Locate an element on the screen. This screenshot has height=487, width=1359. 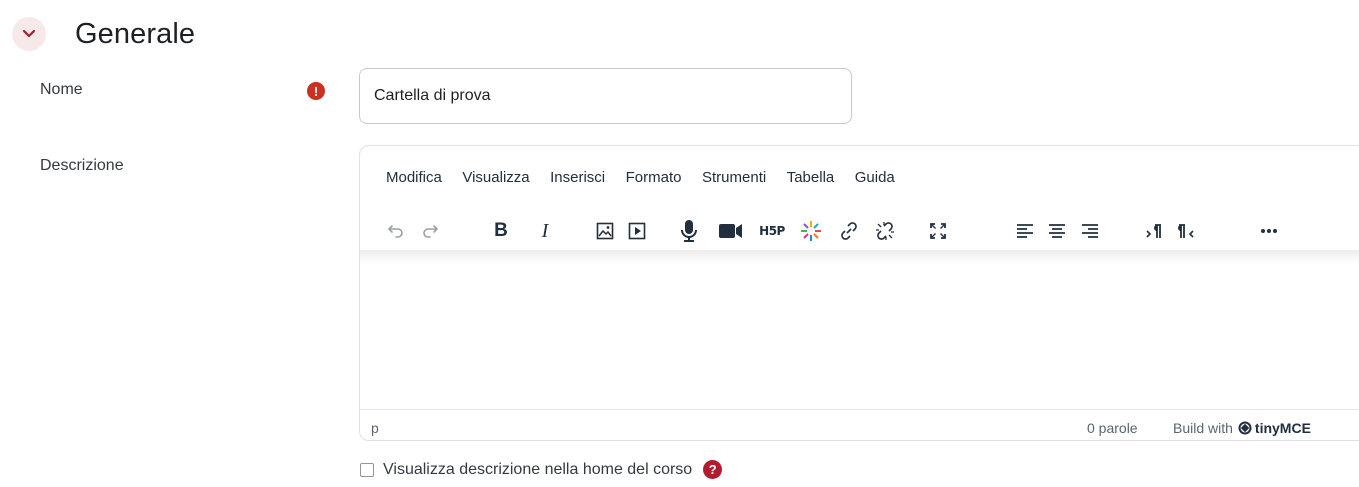
italic-icon: I is located at coordinates (545, 230).